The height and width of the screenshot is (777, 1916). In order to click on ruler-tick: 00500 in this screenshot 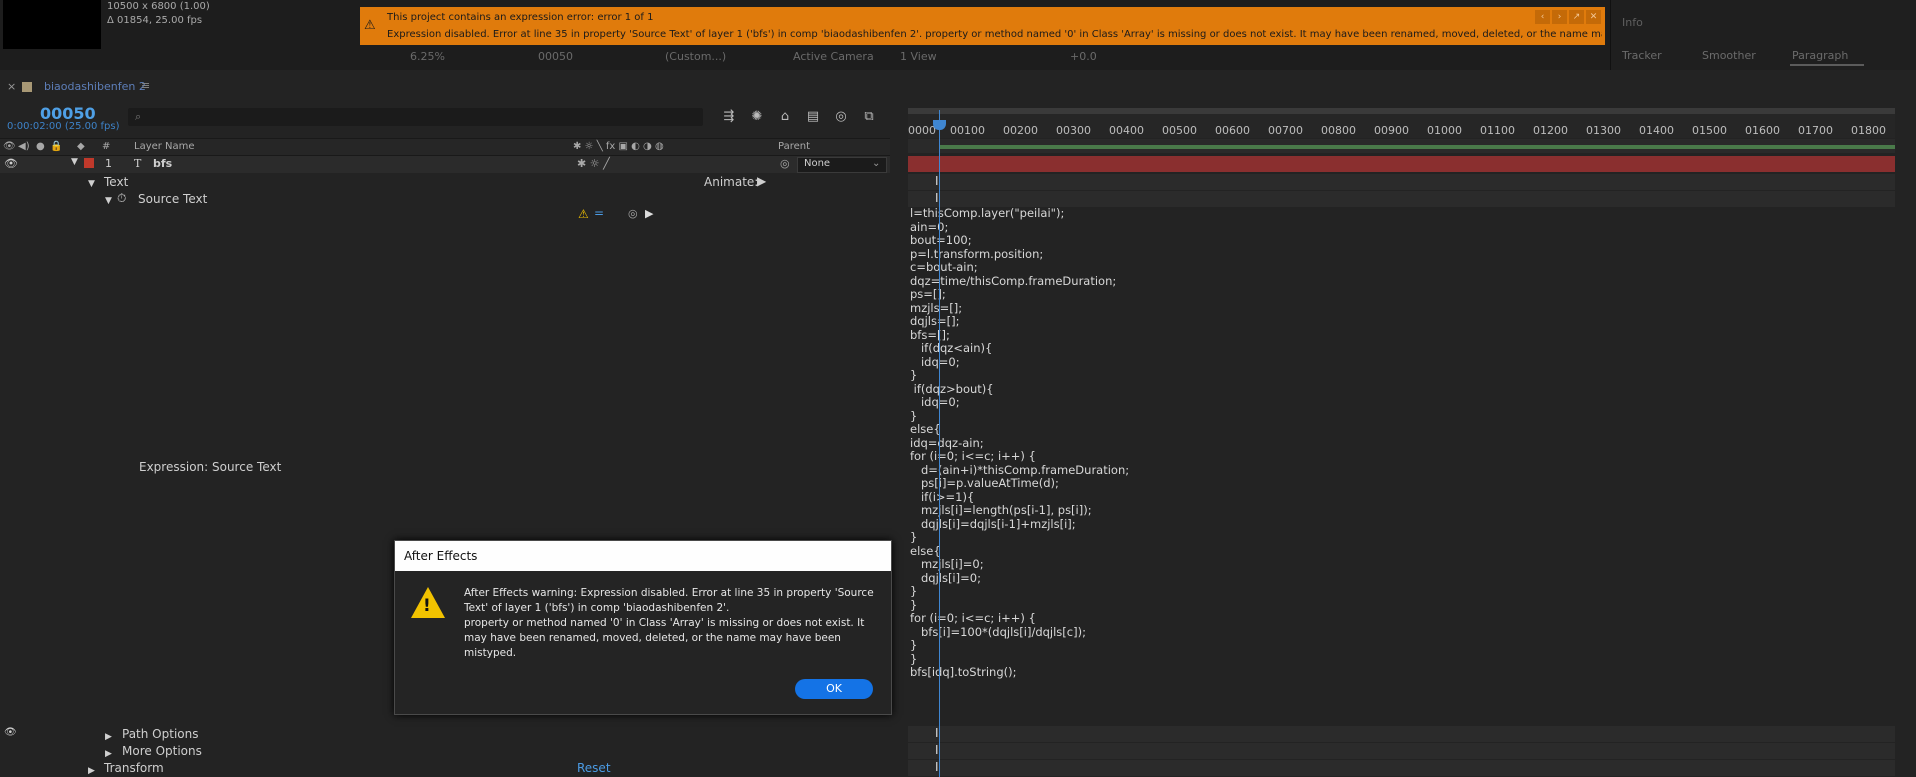, I will do `click(1179, 130)`.